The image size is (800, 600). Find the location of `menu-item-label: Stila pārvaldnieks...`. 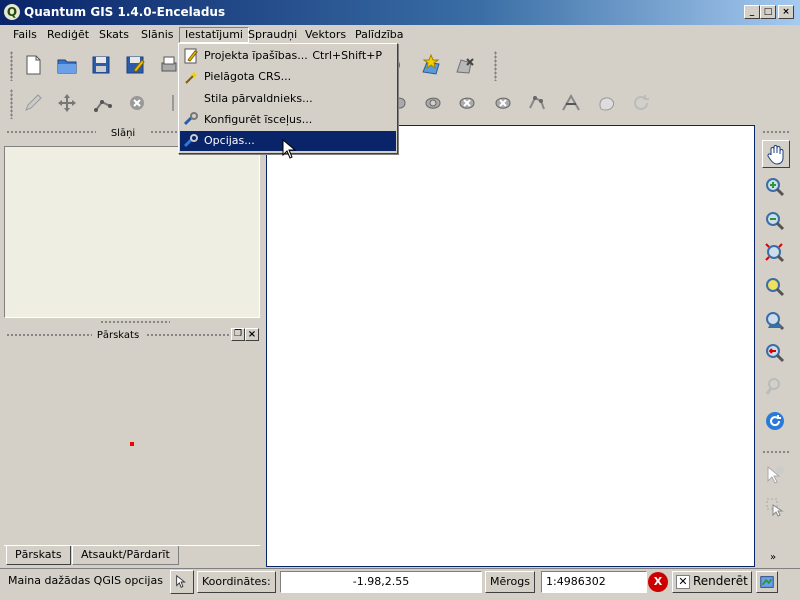

menu-item-label: Stila pārvaldnieks... is located at coordinates (258, 98).